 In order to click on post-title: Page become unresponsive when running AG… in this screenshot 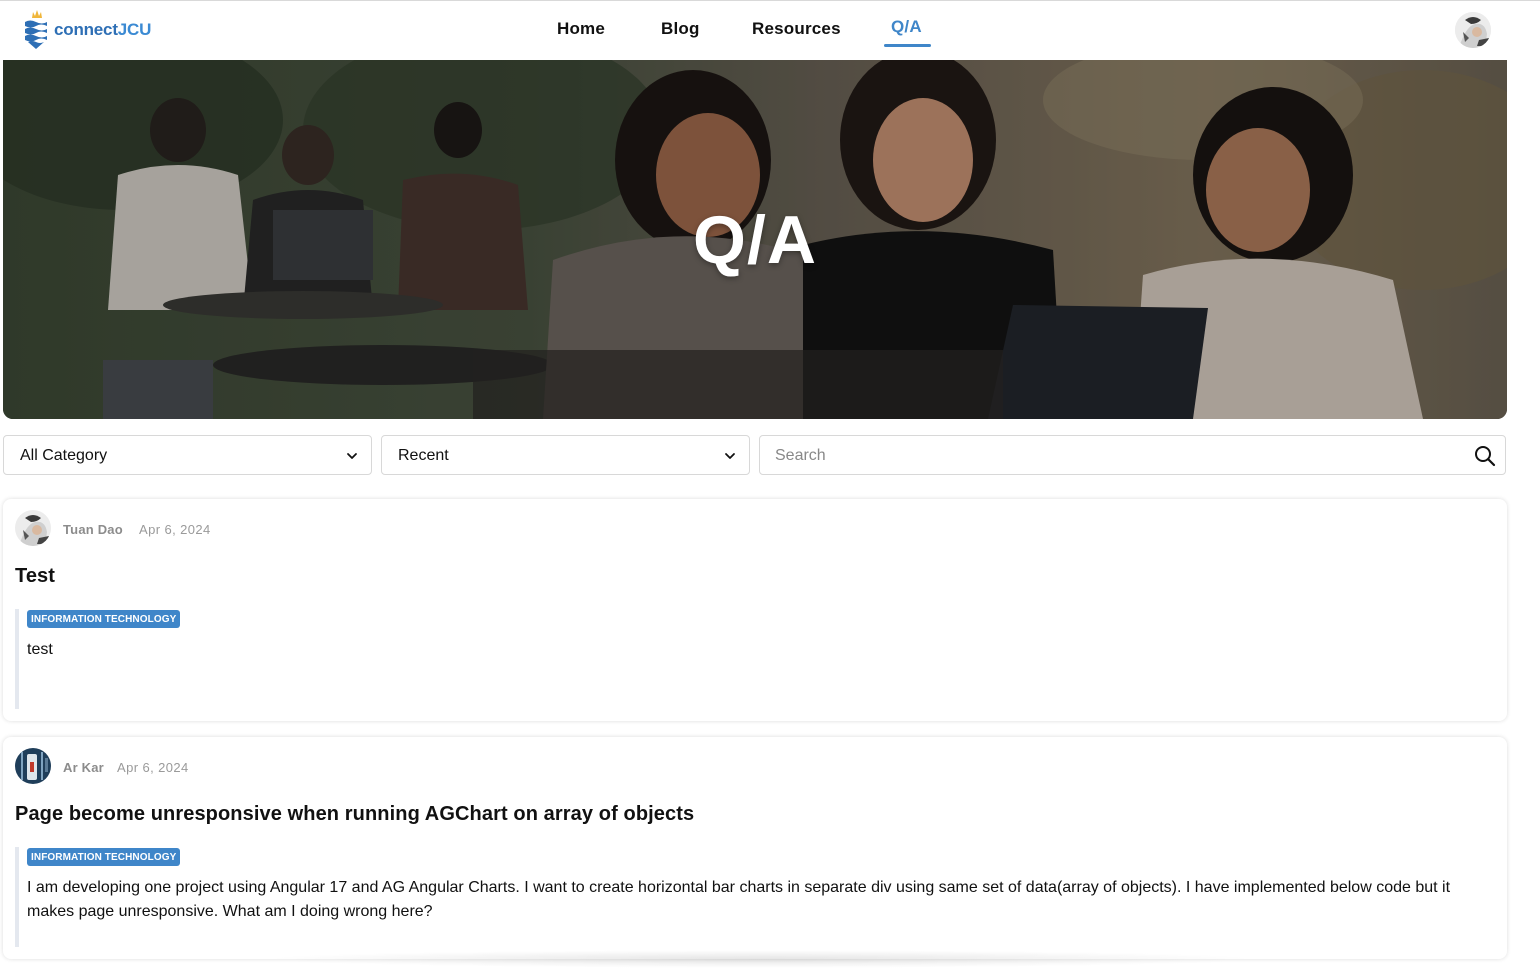, I will do `click(354, 814)`.